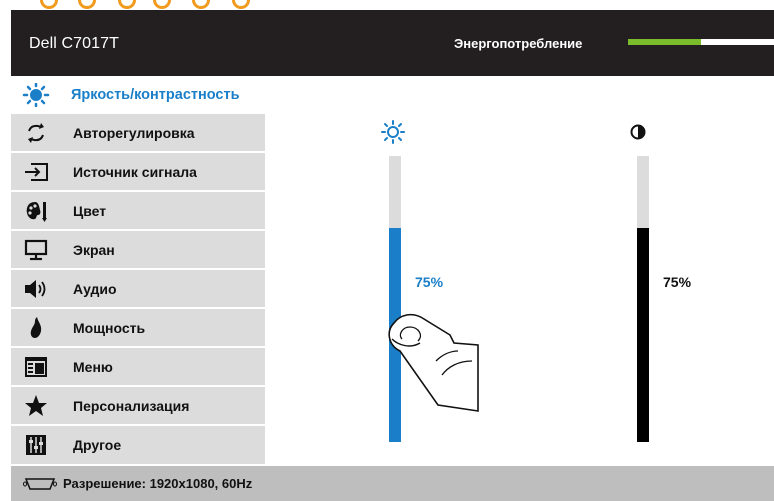 This screenshot has height=501, width=774. Describe the element at coordinates (36, 211) in the screenshot. I see `color-palette-icon` at that location.